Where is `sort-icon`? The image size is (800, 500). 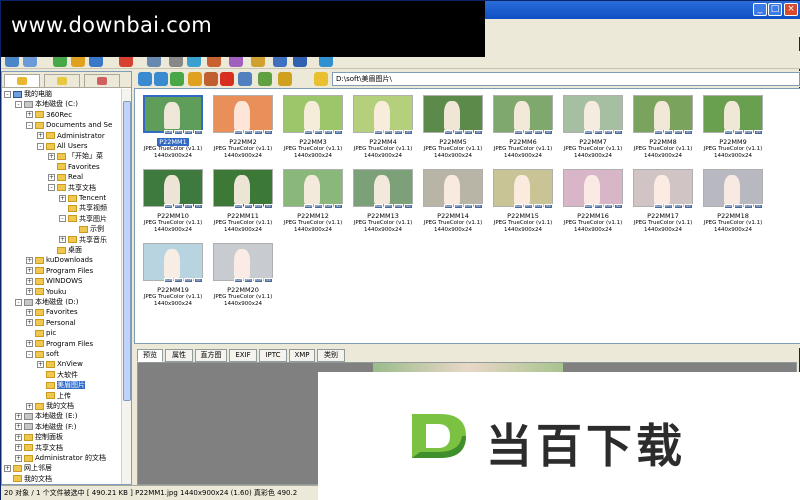
sort-icon is located at coordinates (265, 79).